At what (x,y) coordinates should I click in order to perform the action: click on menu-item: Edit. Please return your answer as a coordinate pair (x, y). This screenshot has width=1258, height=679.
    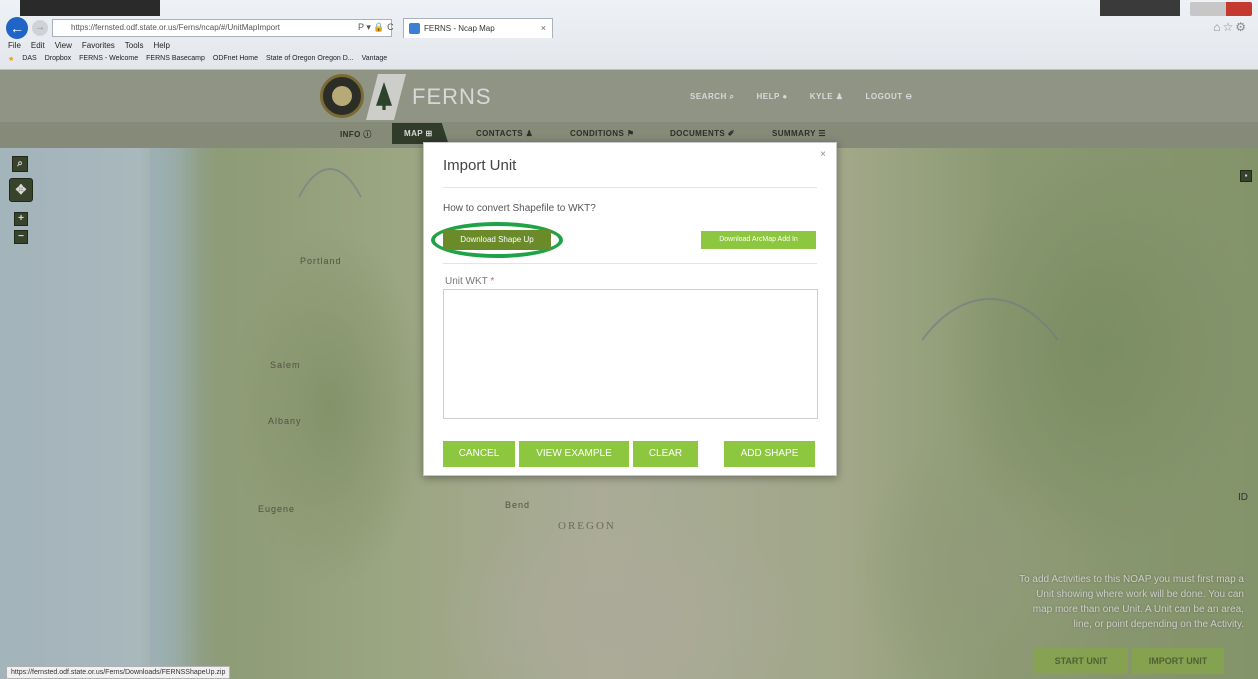
    Looking at the image, I should click on (38, 47).